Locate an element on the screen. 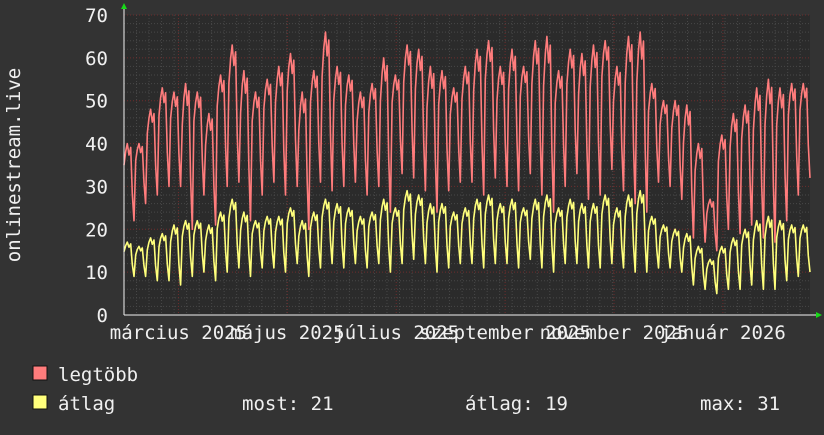 Image resolution: width=824 pixels, height=435 pixels. legend-swatch-max is located at coordinates (40, 373).